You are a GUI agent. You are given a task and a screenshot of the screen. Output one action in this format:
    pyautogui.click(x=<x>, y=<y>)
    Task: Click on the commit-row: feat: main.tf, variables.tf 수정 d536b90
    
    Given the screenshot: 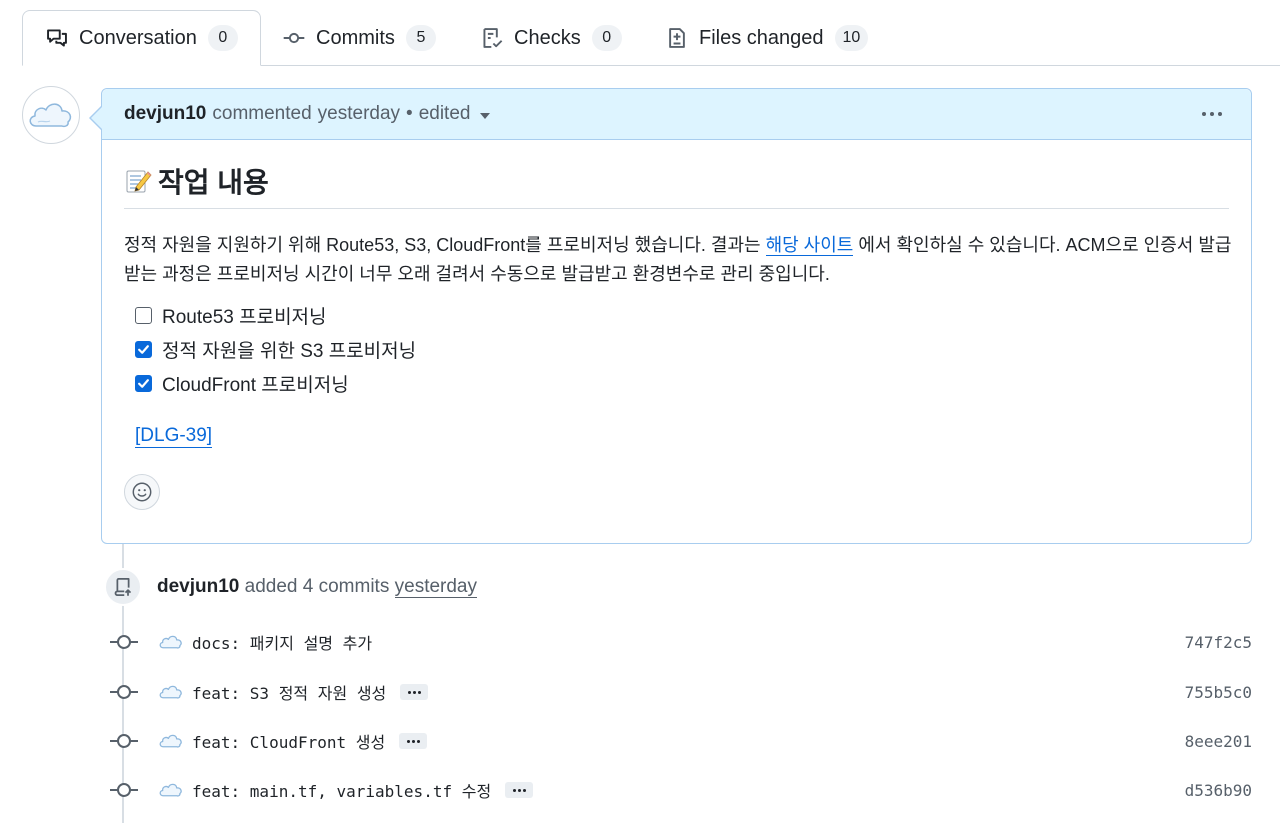 What is the action you would take?
    pyautogui.click(x=681, y=790)
    